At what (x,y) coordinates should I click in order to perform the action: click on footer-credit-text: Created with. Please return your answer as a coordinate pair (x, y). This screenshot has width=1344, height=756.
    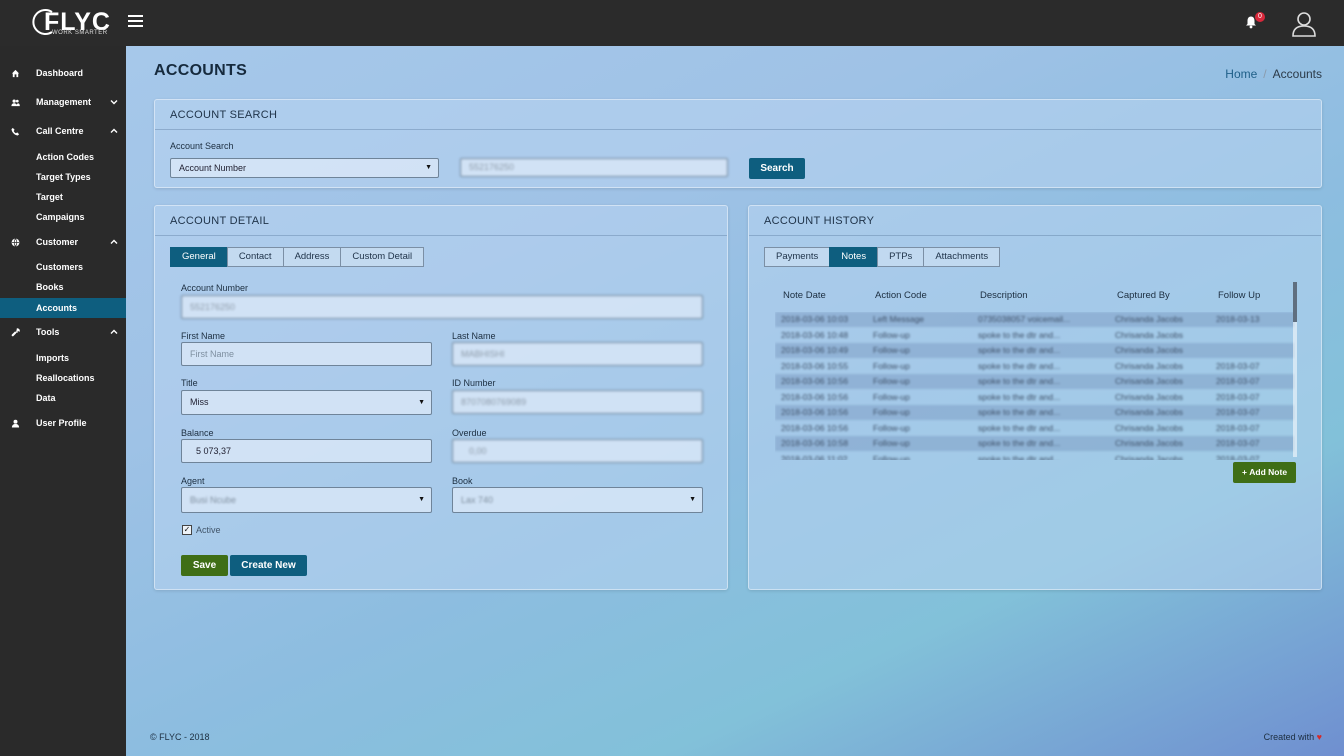
    Looking at the image, I should click on (1289, 737).